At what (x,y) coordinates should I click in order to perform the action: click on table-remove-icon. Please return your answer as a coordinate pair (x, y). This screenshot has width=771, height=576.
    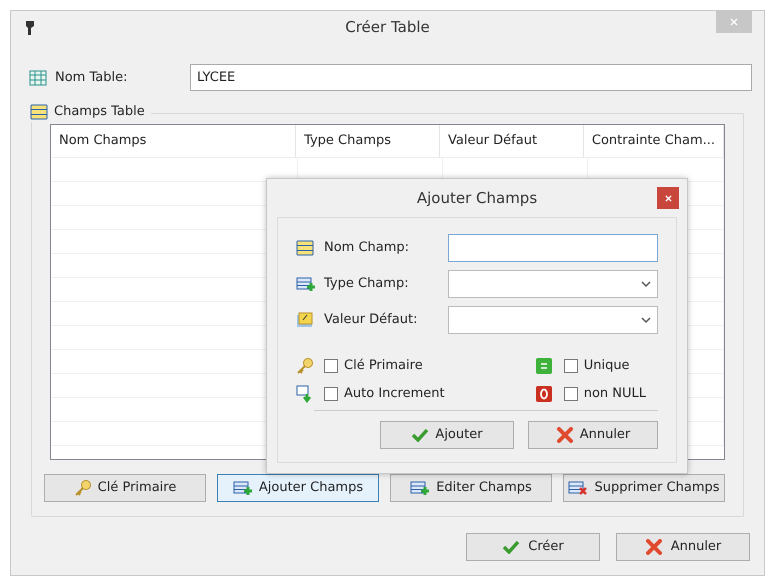
    Looking at the image, I should click on (578, 488).